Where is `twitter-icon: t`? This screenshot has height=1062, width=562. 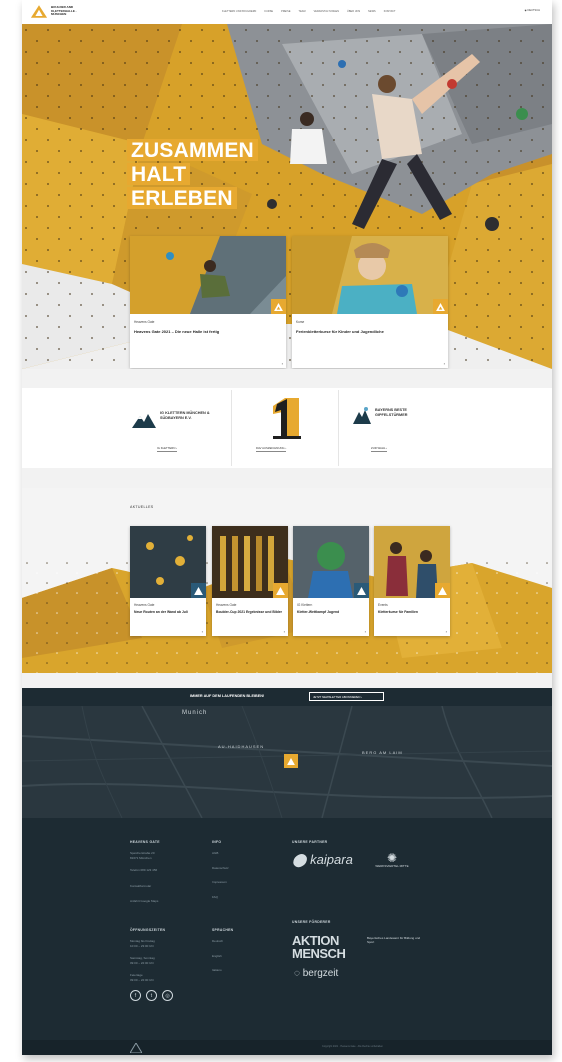
twitter-icon: t is located at coordinates (151, 995).